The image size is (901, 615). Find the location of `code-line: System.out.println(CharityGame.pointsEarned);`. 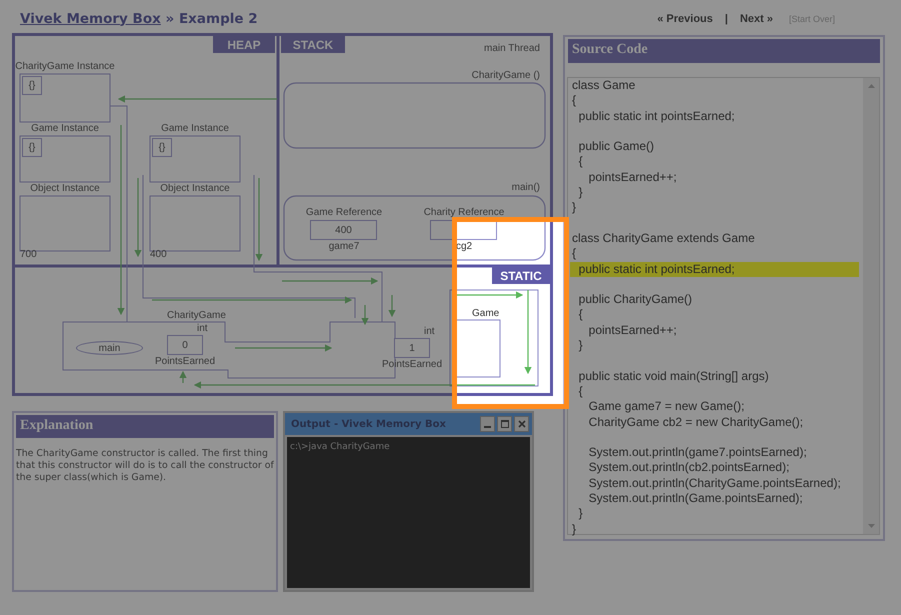

code-line: System.out.println(CharityGame.pointsEarned); is located at coordinates (715, 484).